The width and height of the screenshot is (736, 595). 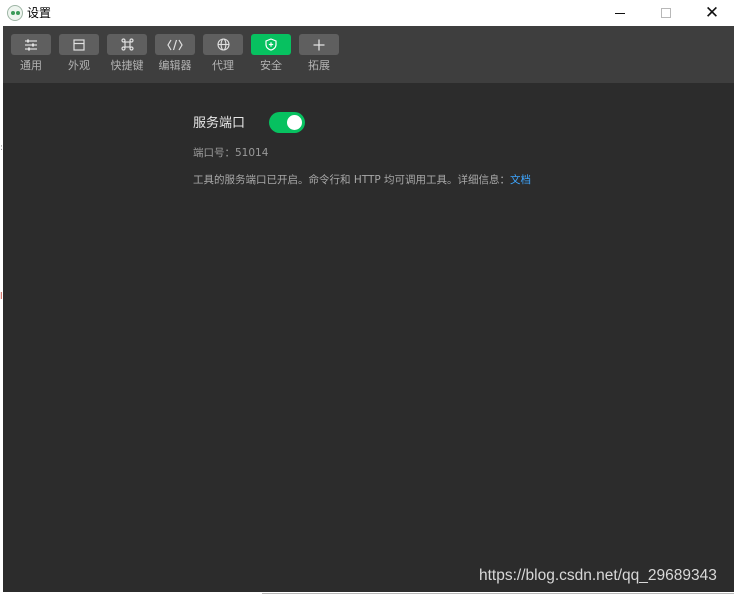 I want to click on app-logo-icon, so click(x=15, y=13).